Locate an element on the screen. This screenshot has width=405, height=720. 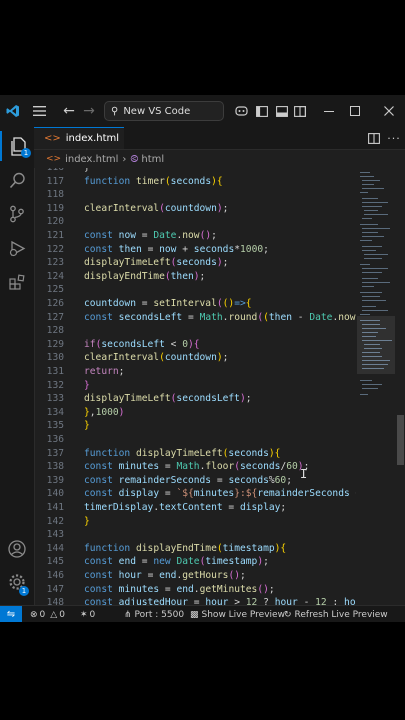
refresh-live-preview-button: ↻ Refresh Live Preview is located at coordinates (336, 614).